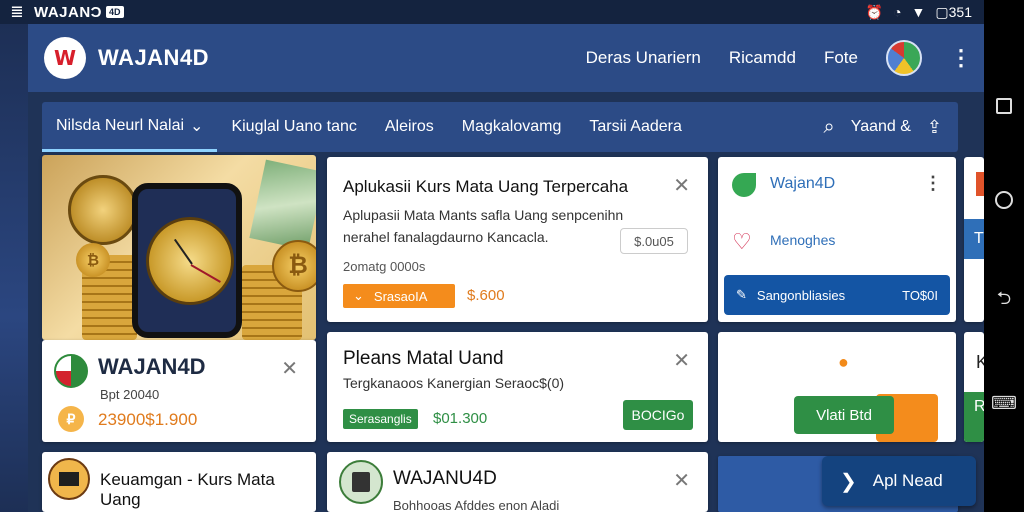 The width and height of the screenshot is (1024, 512). Describe the element at coordinates (643, 58) in the screenshot. I see `nav-link-1: Deras Unariern` at that location.